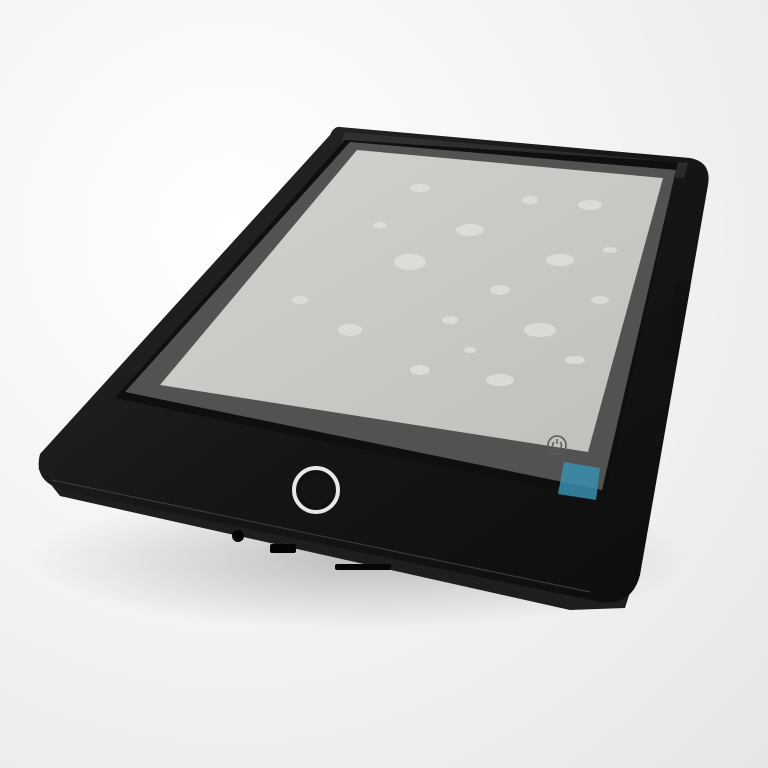 The image size is (768, 768). What do you see at coordinates (316, 490) in the screenshot?
I see `home-button` at bounding box center [316, 490].